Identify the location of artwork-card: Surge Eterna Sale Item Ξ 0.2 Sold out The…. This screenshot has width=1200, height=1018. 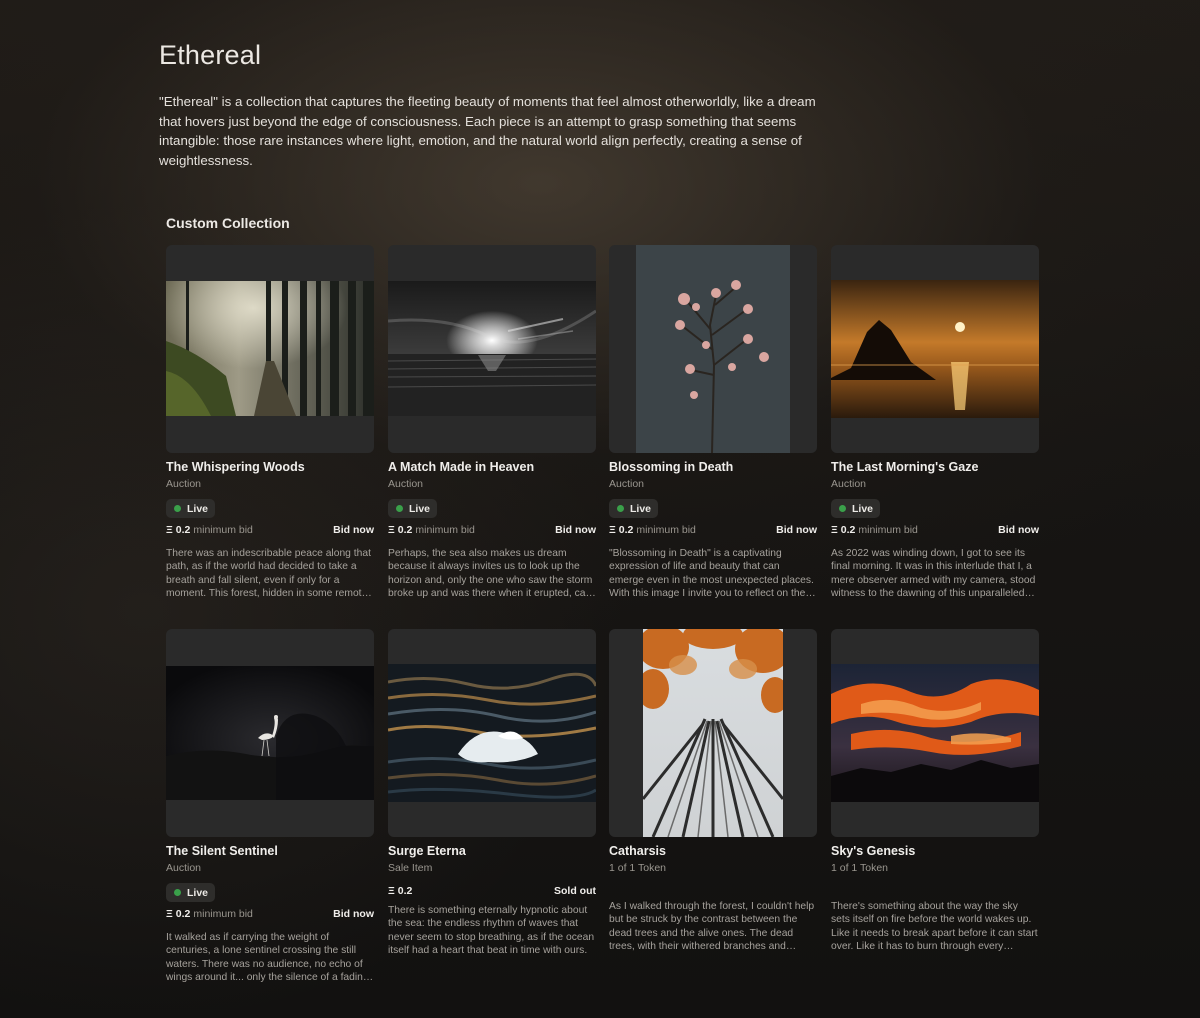
(492, 793).